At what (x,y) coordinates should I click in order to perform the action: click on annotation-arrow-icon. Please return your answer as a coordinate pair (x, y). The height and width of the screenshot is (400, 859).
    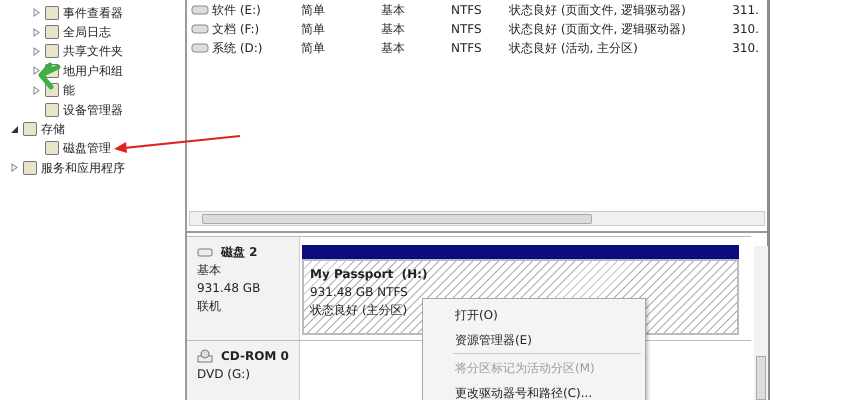
    Looking at the image, I should click on (177, 144).